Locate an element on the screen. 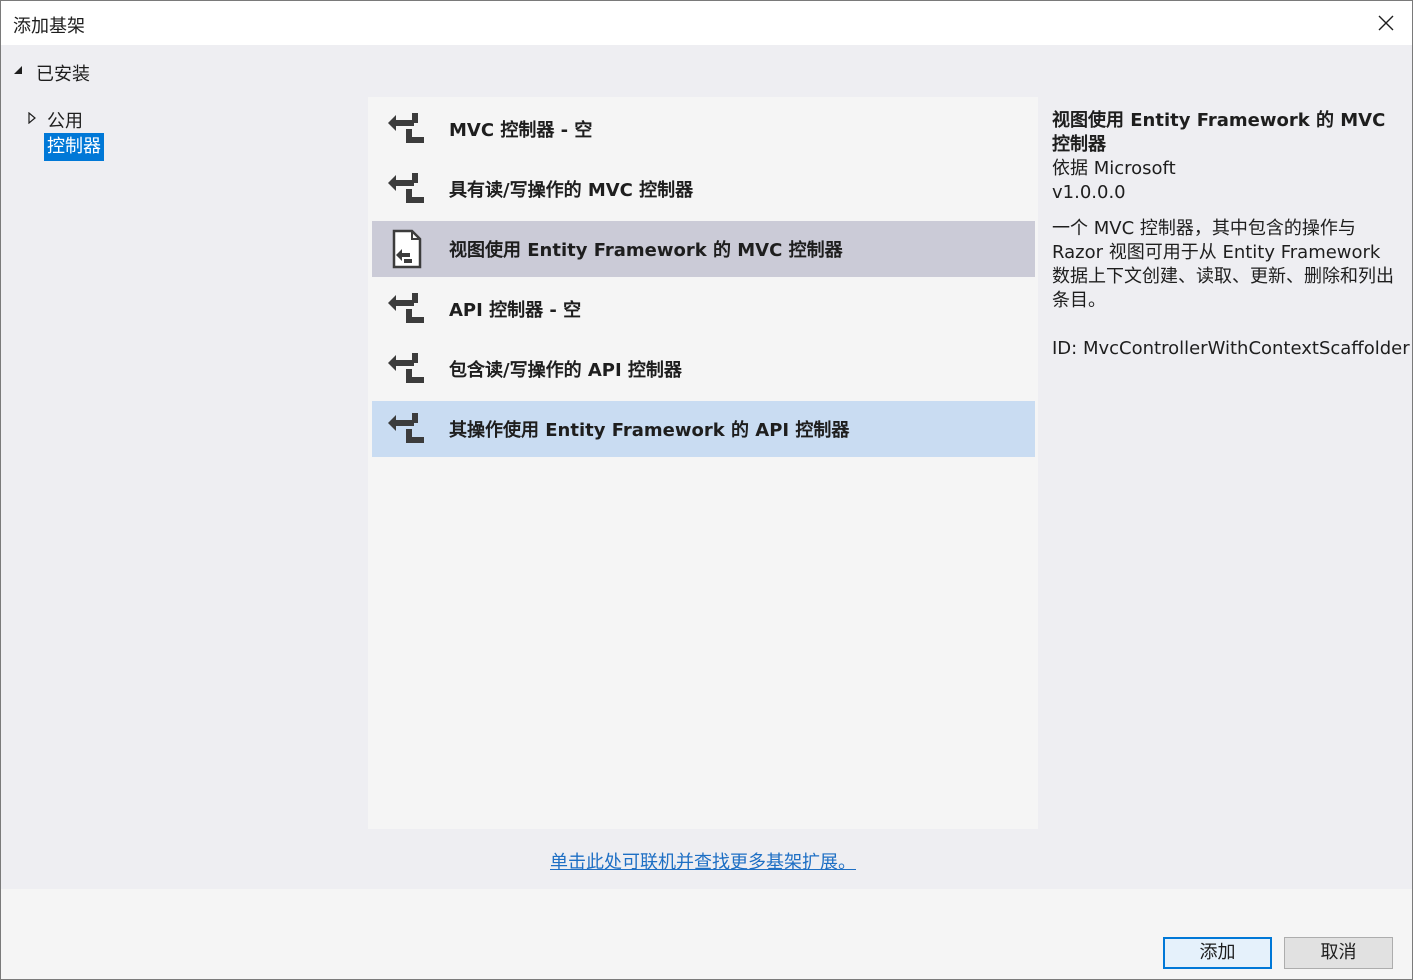  scaffold-item-mvc-empty: MVC 控制器 - 空 is located at coordinates (703, 129).